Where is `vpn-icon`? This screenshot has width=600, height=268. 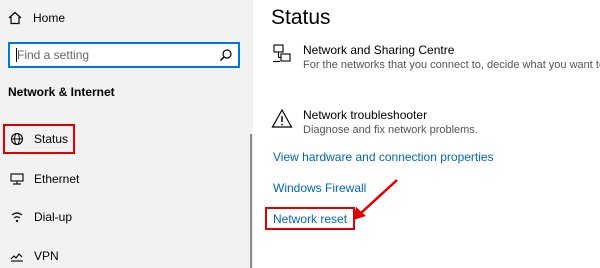
vpn-icon is located at coordinates (16, 257).